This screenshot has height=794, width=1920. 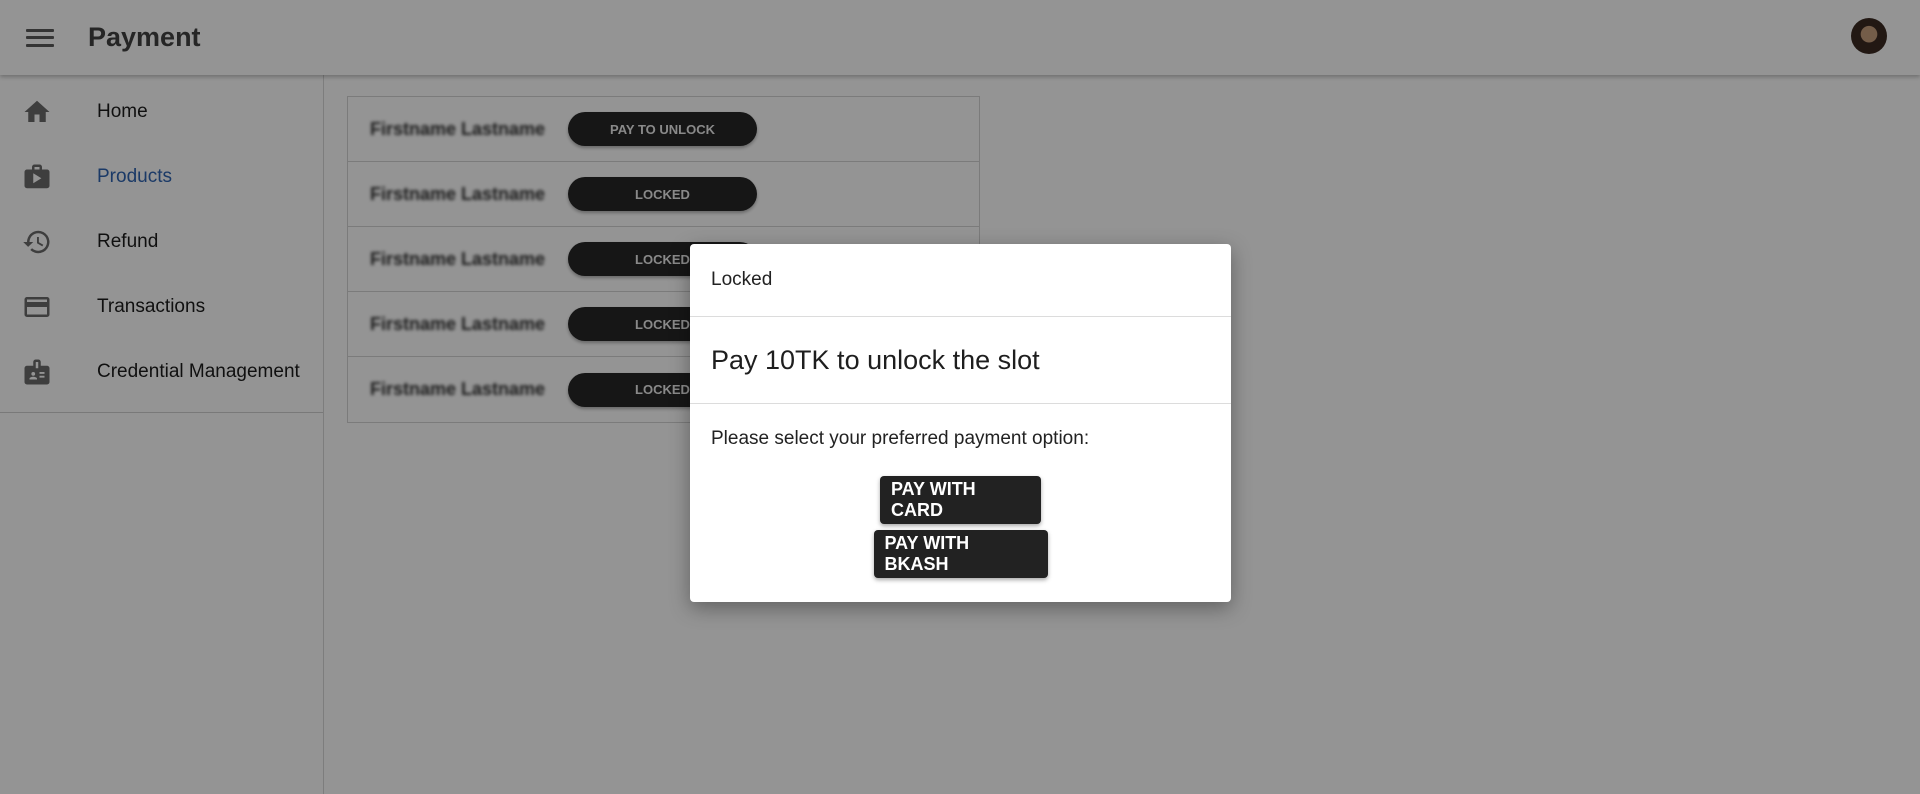 I want to click on dialog-title-section: Pay 10TK to unlock the slot, so click(x=960, y=360).